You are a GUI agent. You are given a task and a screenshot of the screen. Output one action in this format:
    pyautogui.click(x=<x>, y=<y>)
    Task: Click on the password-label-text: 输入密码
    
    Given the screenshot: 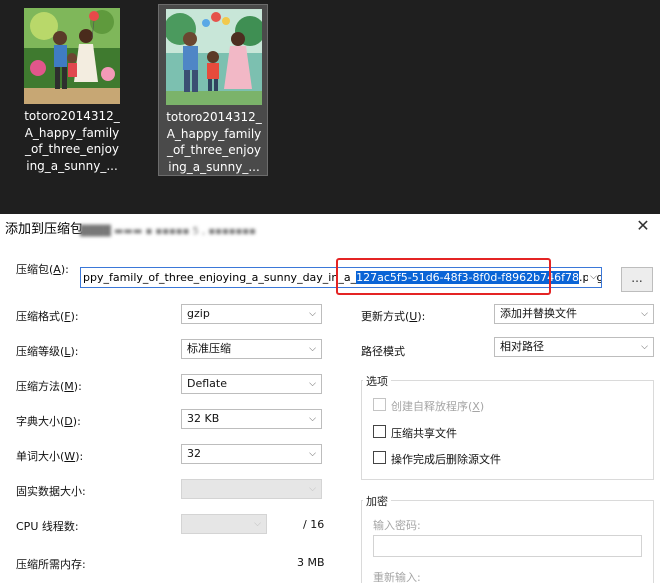 What is the action you would take?
    pyautogui.click(x=395, y=525)
    